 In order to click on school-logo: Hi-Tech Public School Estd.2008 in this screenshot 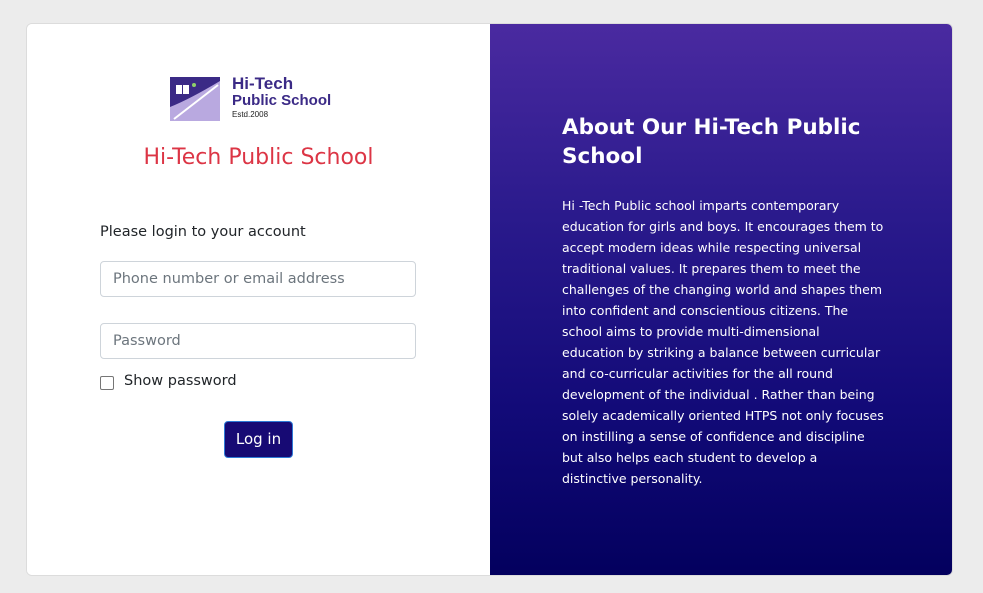, I will do `click(260, 98)`.